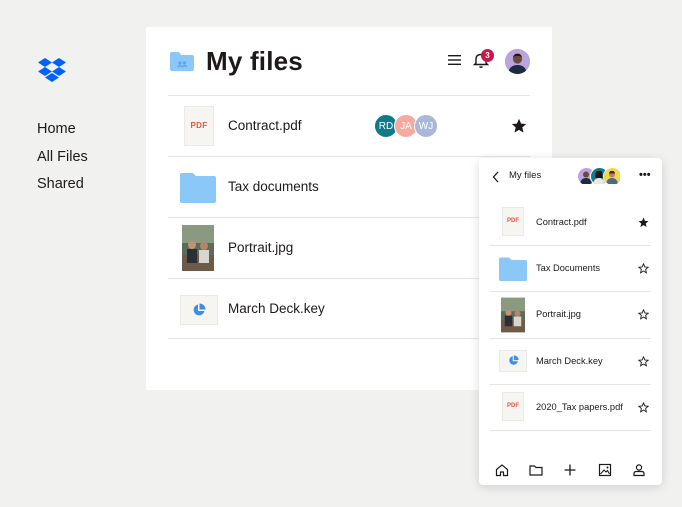 The width and height of the screenshot is (682, 507). What do you see at coordinates (62, 185) in the screenshot?
I see `nav-item-shared: Shared` at bounding box center [62, 185].